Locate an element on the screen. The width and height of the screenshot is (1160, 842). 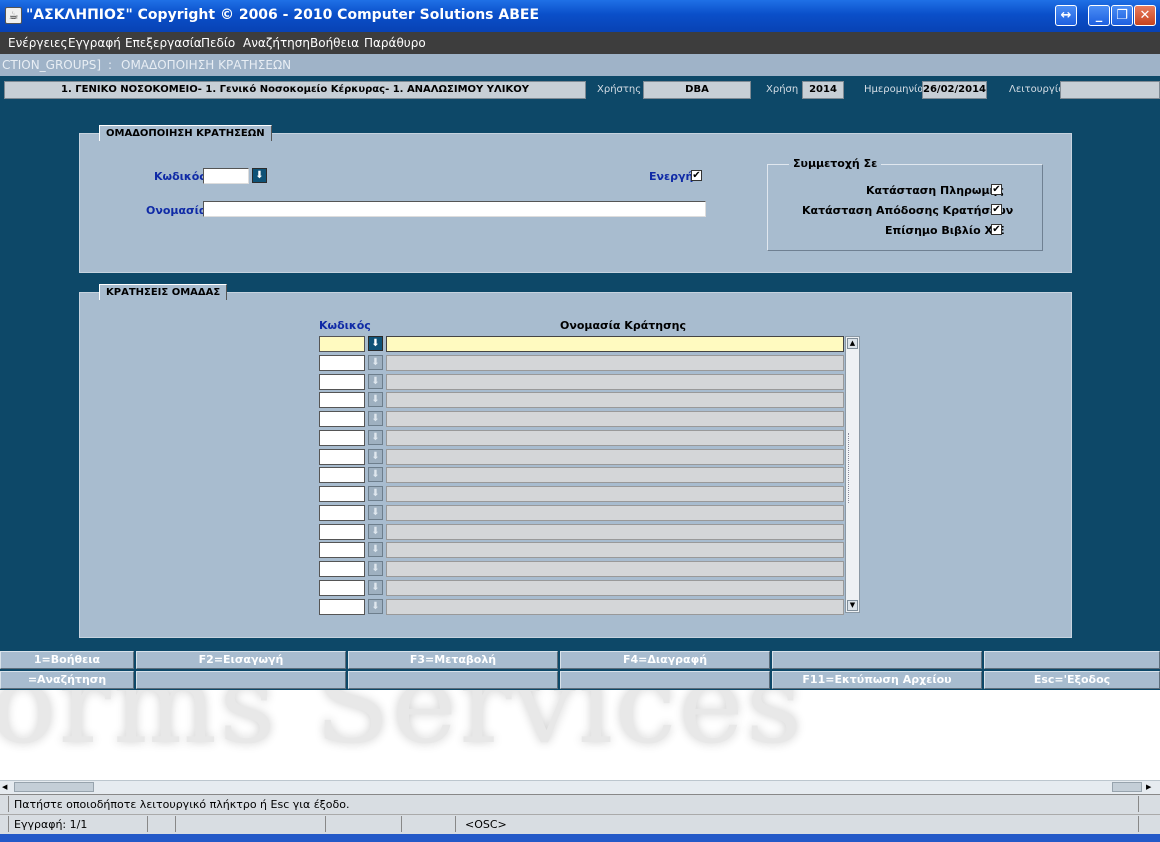
scroll-right-icon: ▶ is located at coordinates (1151, 787).